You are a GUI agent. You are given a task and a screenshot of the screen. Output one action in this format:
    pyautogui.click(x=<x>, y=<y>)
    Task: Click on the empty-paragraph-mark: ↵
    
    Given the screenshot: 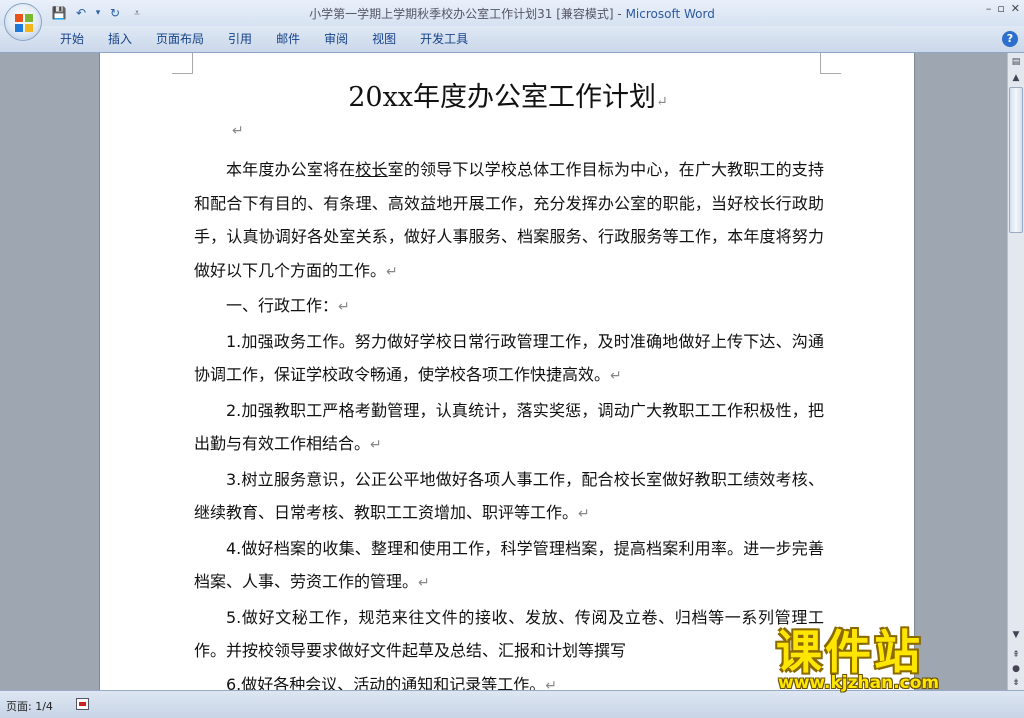 What is the action you would take?
    pyautogui.click(x=238, y=131)
    